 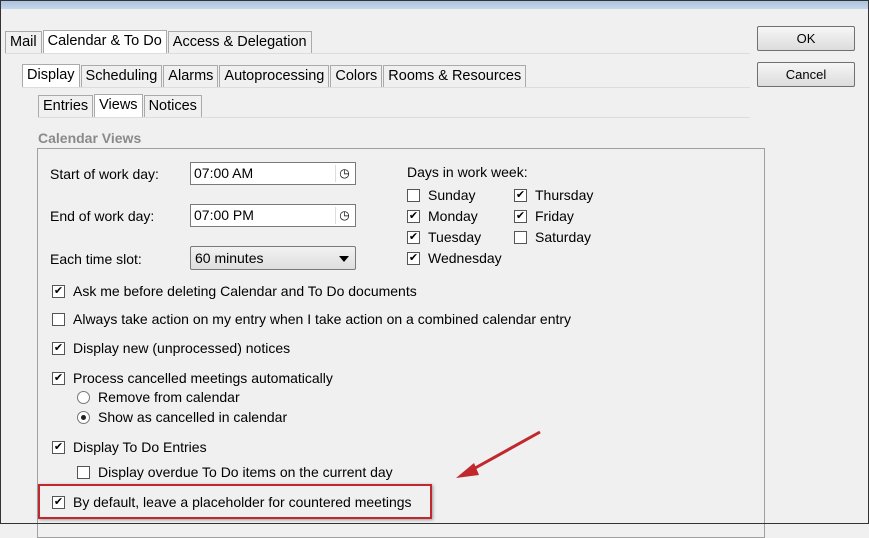 I want to click on tab-views: Views, so click(x=118, y=105).